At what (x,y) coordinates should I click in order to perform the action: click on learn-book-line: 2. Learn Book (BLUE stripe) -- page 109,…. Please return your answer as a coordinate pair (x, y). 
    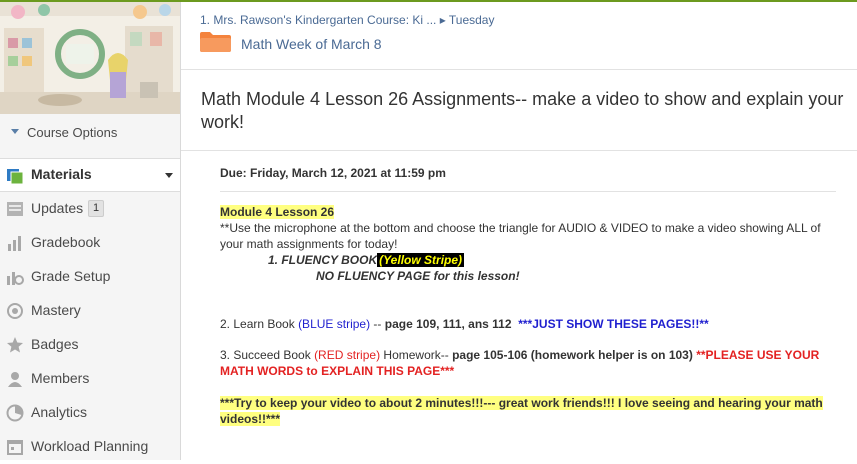
    Looking at the image, I should click on (464, 324).